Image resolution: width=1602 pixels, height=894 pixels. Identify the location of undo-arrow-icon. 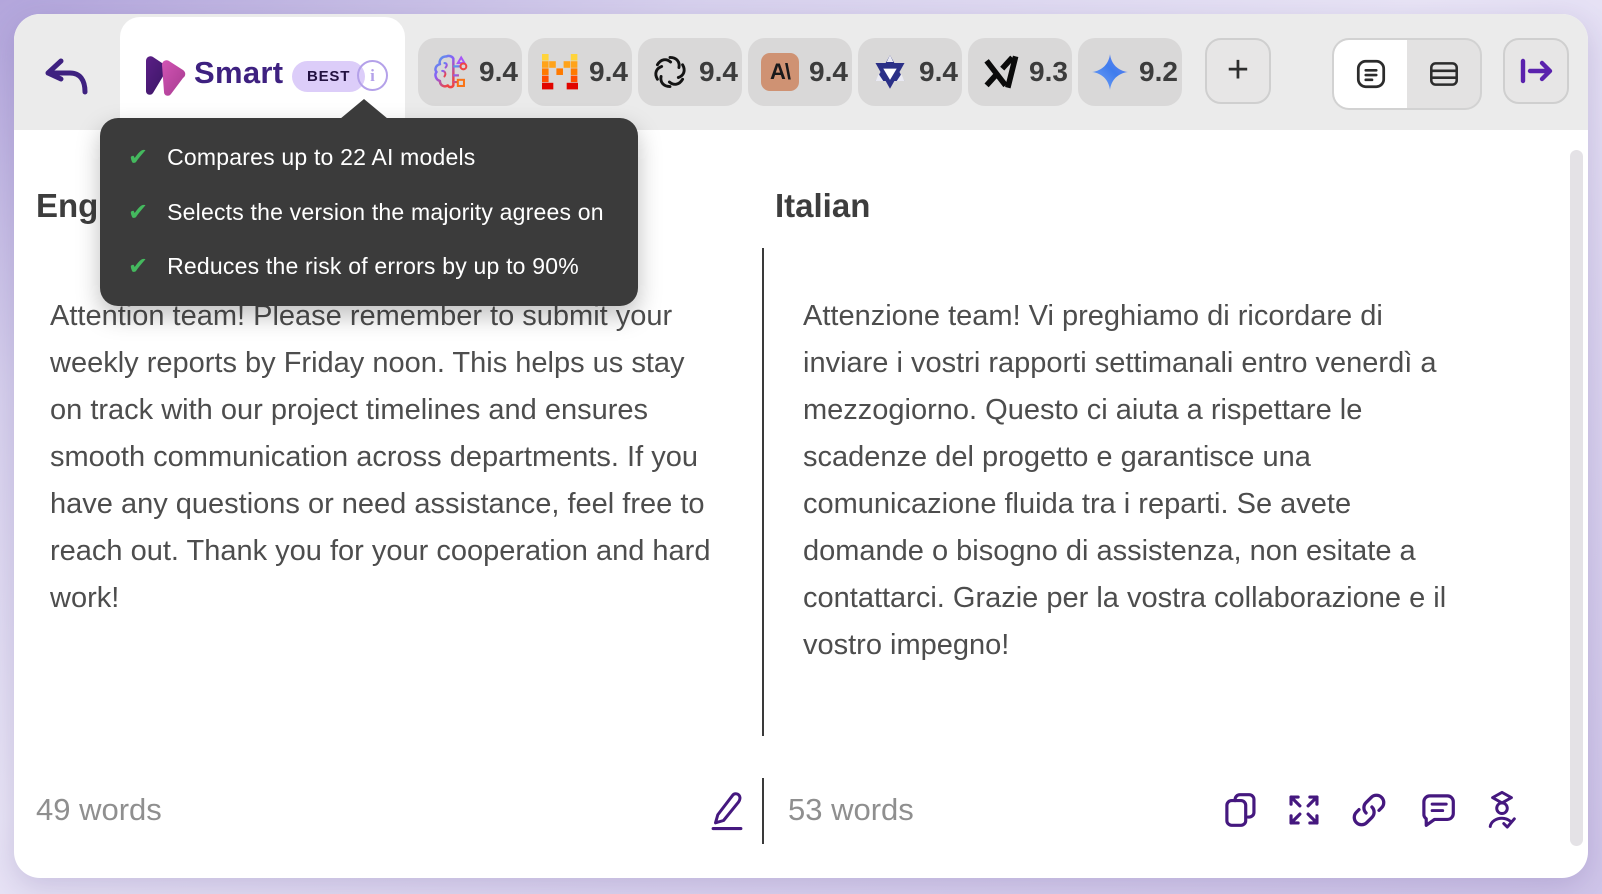
(66, 76).